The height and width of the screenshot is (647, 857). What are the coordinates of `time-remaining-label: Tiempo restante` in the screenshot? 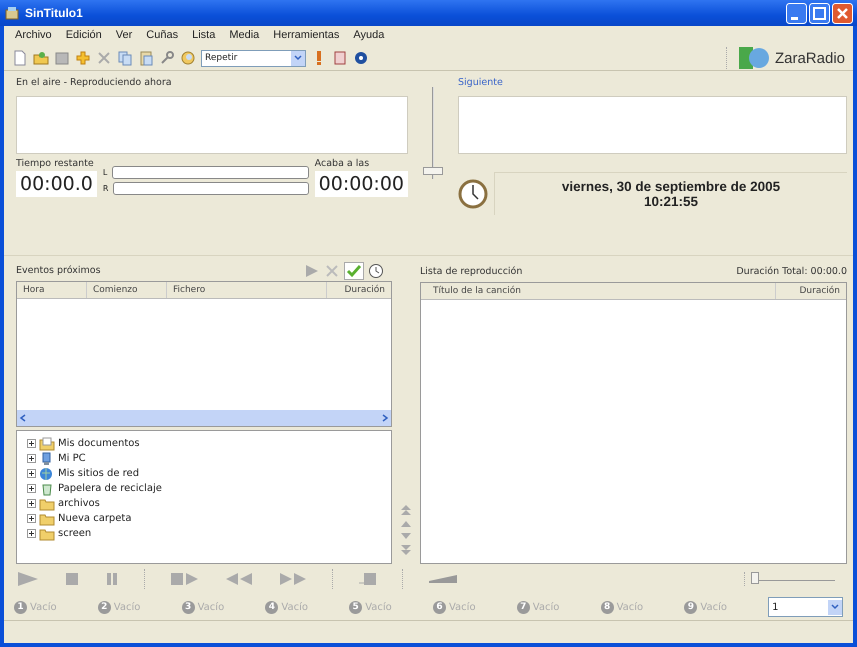 It's located at (55, 163).